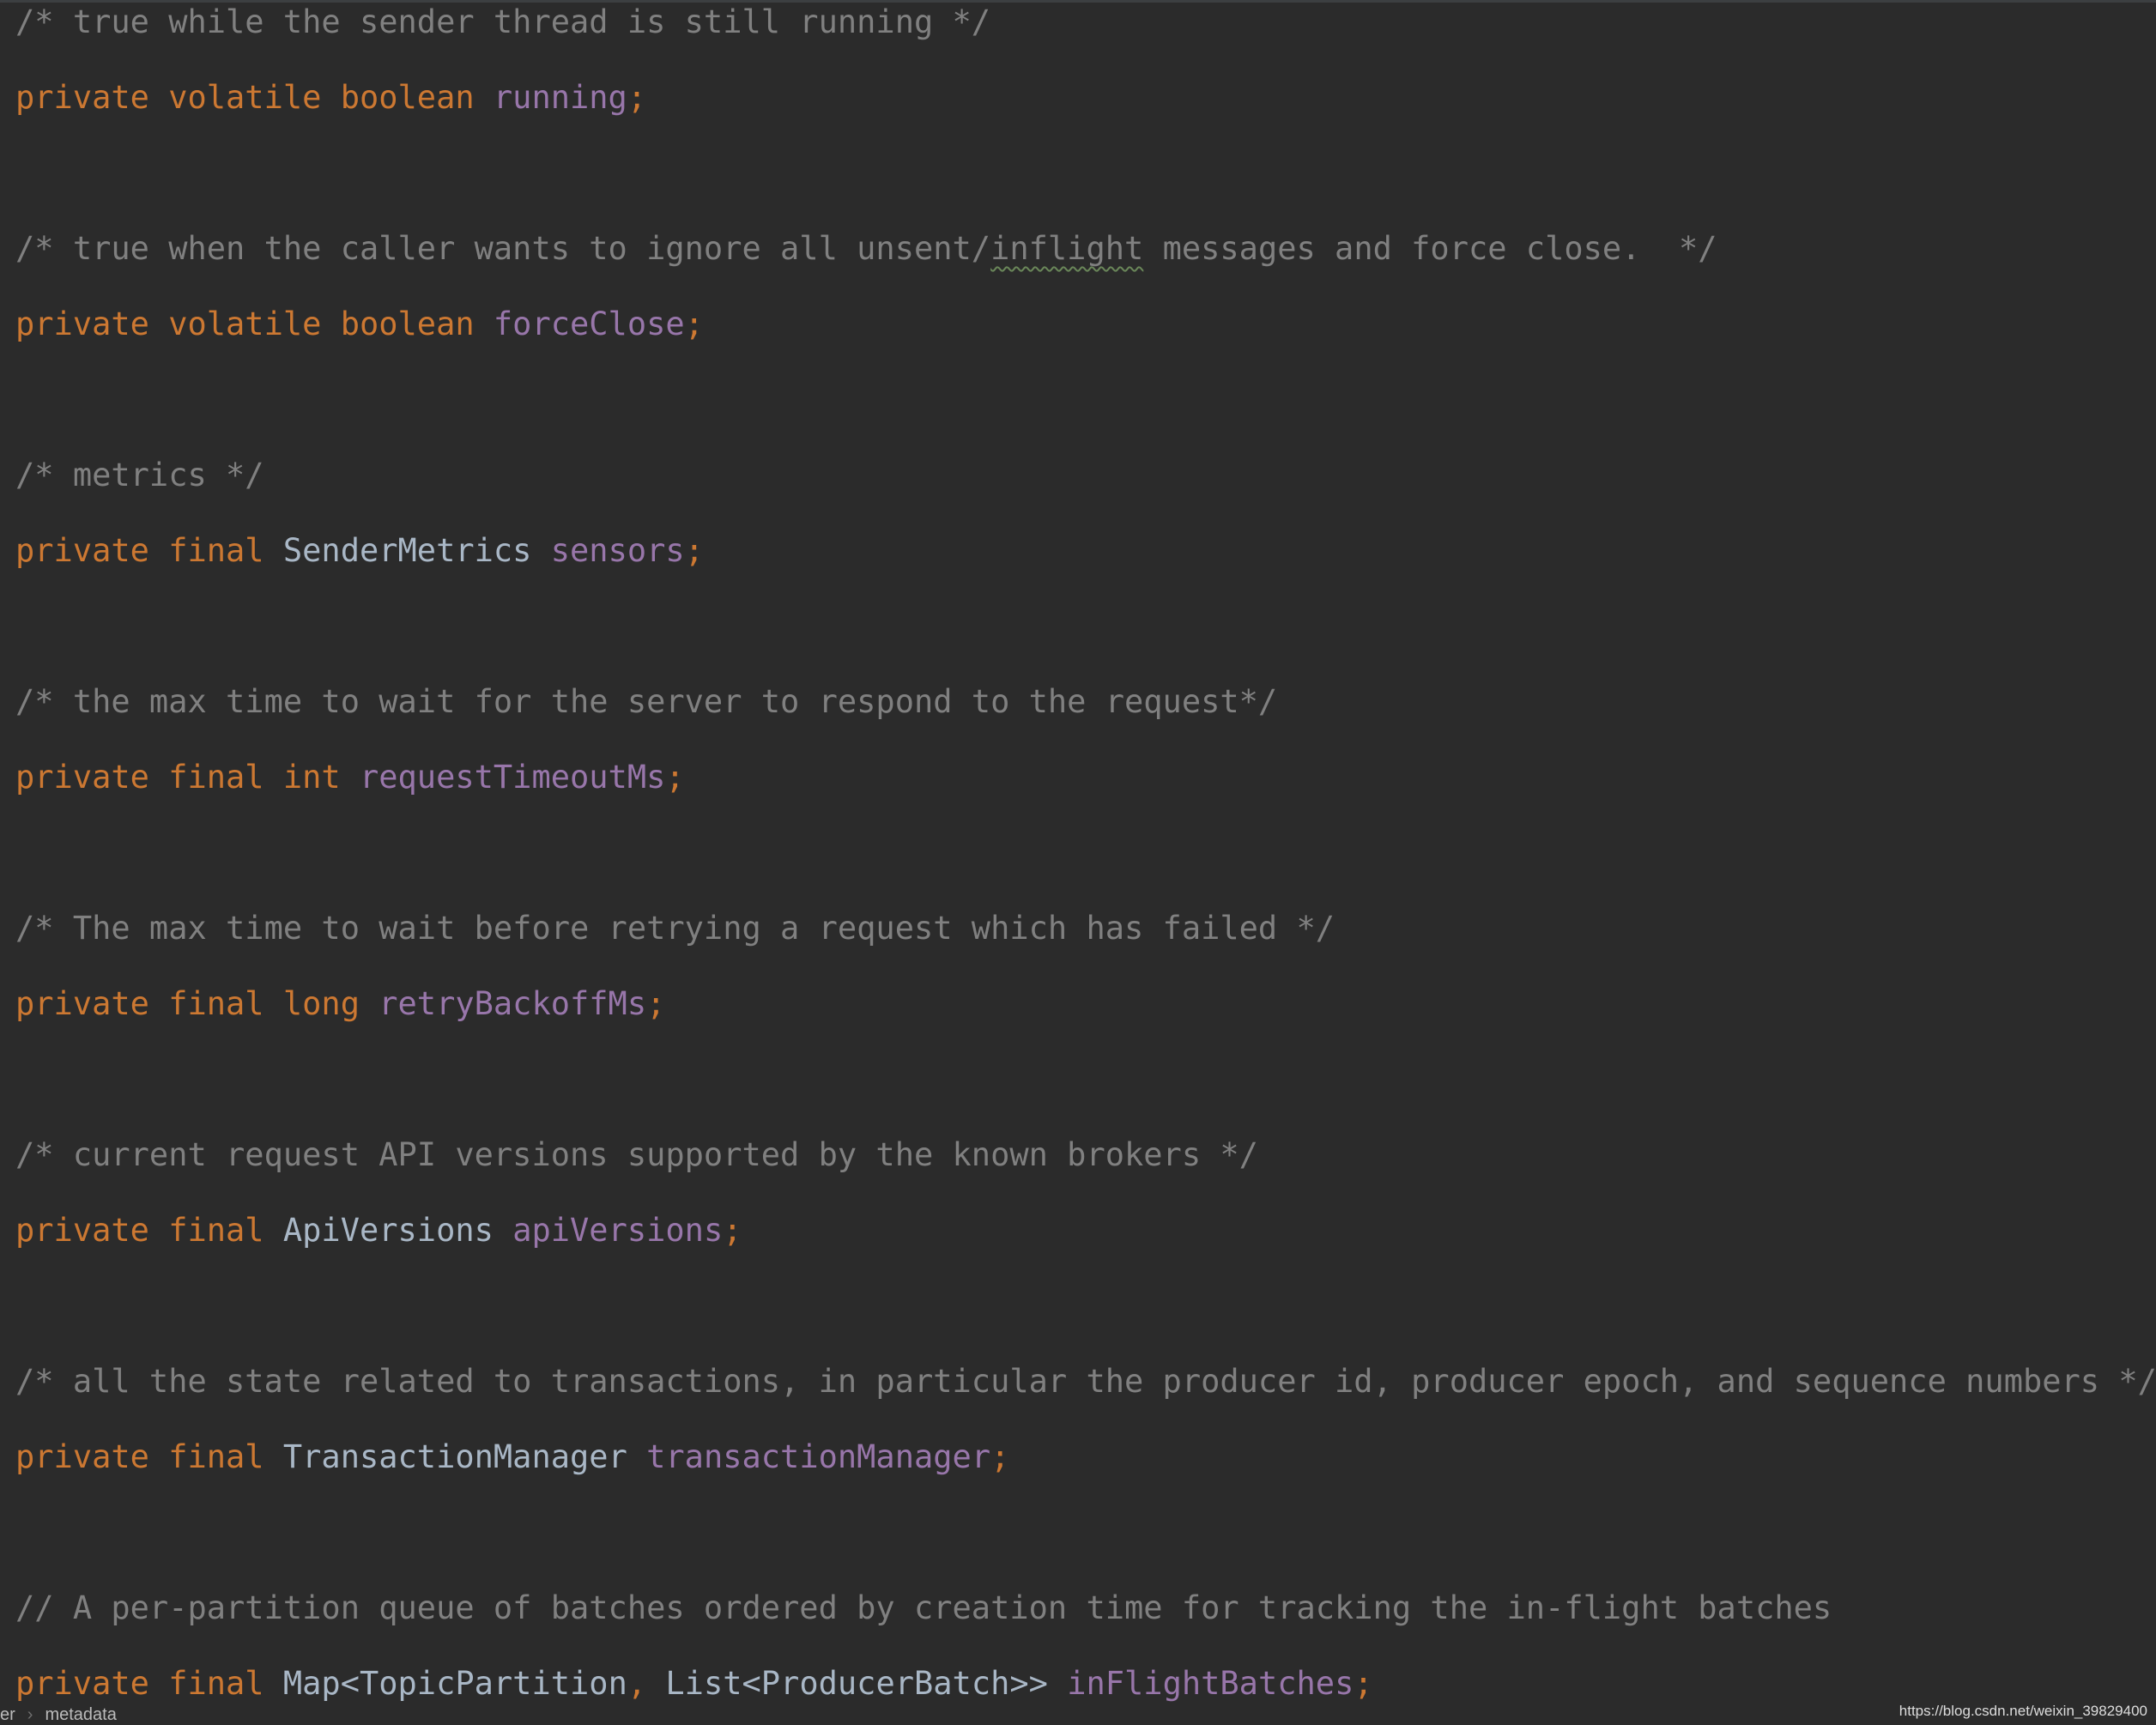 Image resolution: width=2156 pixels, height=1725 pixels. Describe the element at coordinates (1430, 248) in the screenshot. I see `comment-text: messages and force close. */` at that location.